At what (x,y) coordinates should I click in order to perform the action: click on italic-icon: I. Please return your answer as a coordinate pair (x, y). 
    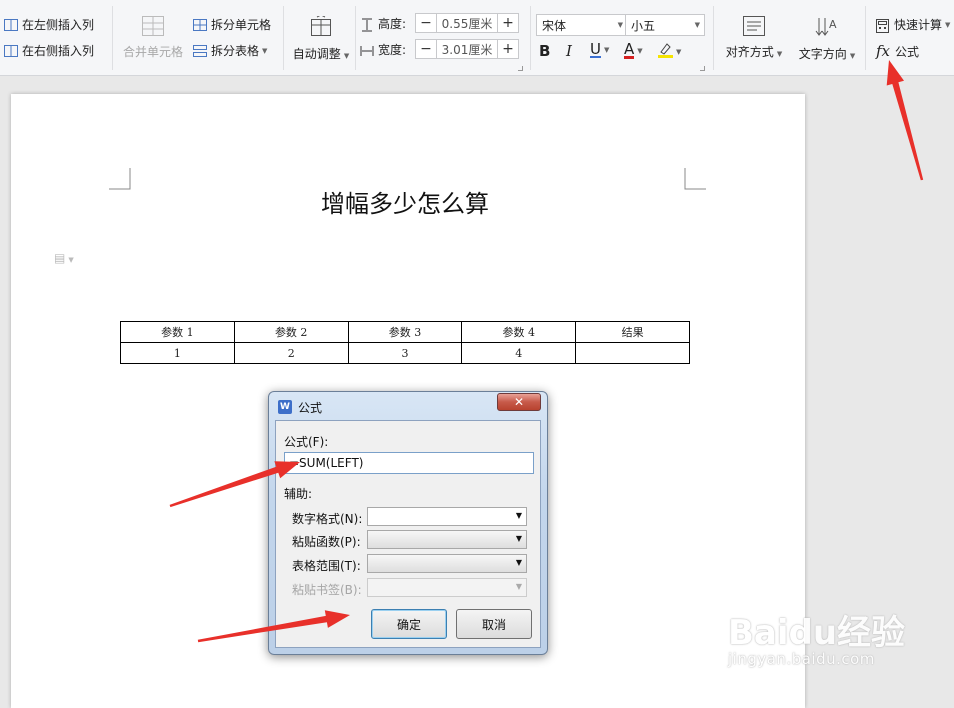
    Looking at the image, I should click on (569, 51).